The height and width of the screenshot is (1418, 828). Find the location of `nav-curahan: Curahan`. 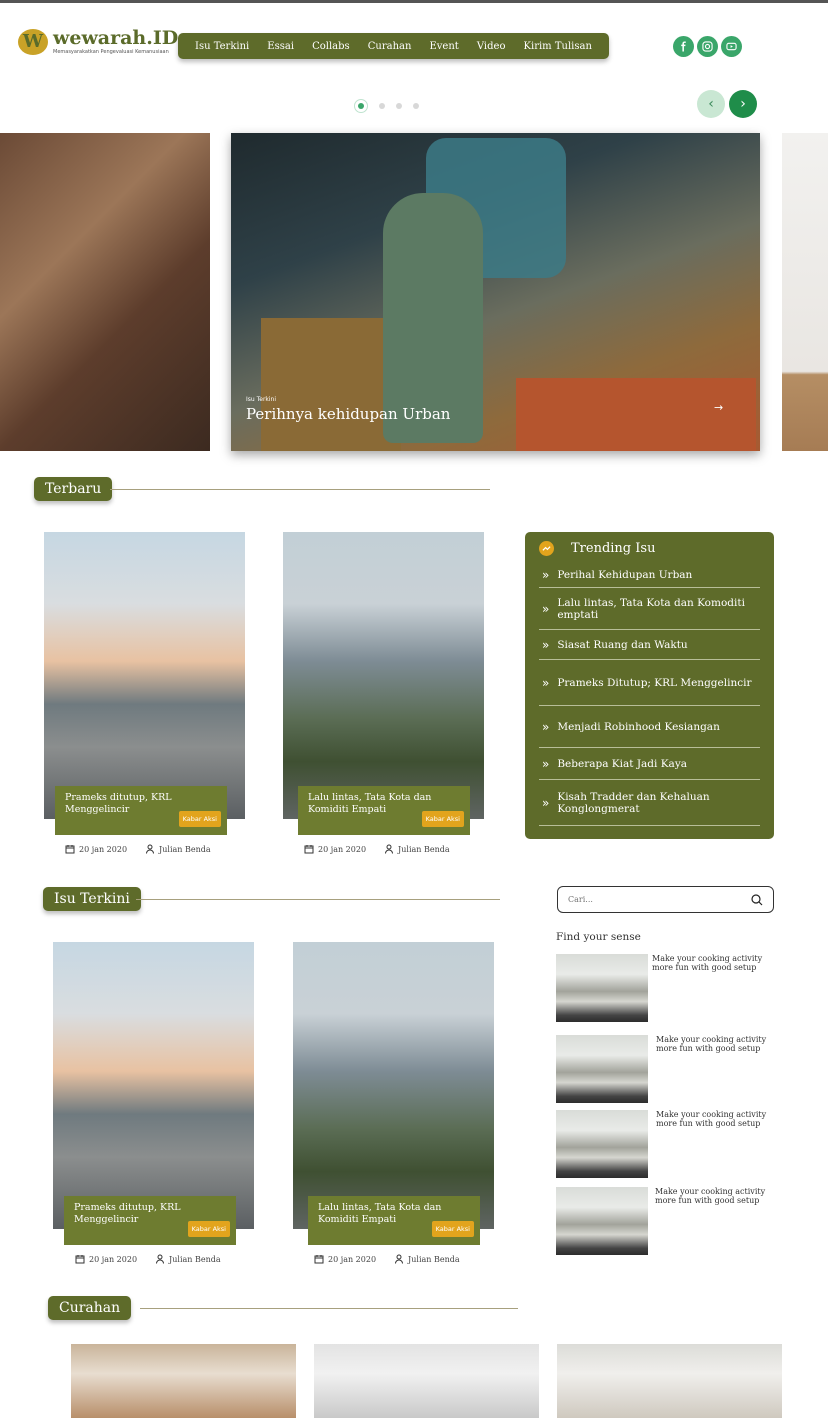

nav-curahan: Curahan is located at coordinates (390, 46).